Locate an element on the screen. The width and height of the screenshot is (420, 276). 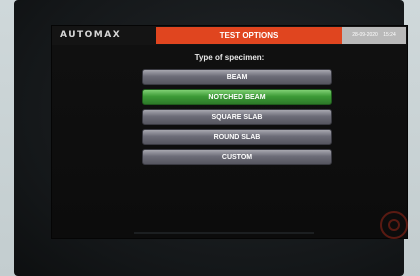
option-beam-button: BEAM is located at coordinates (237, 77).